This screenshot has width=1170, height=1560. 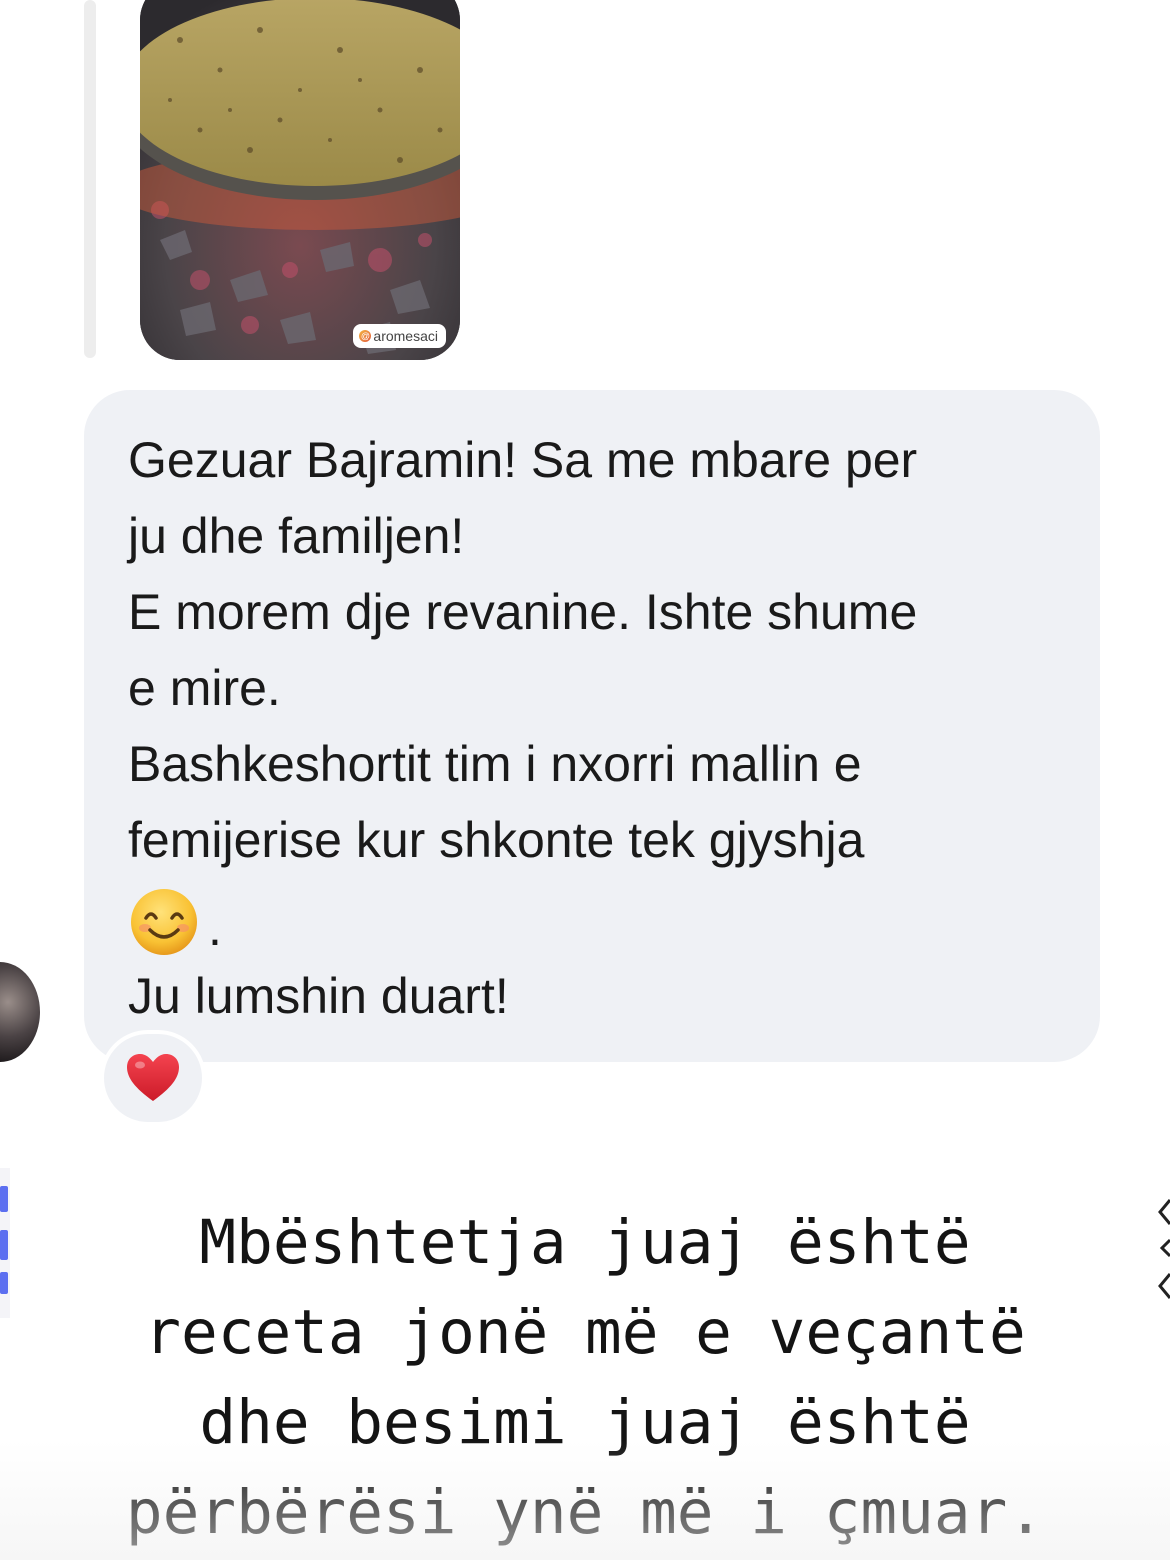 What do you see at coordinates (164, 922) in the screenshot?
I see `smiling-face-icon` at bounding box center [164, 922].